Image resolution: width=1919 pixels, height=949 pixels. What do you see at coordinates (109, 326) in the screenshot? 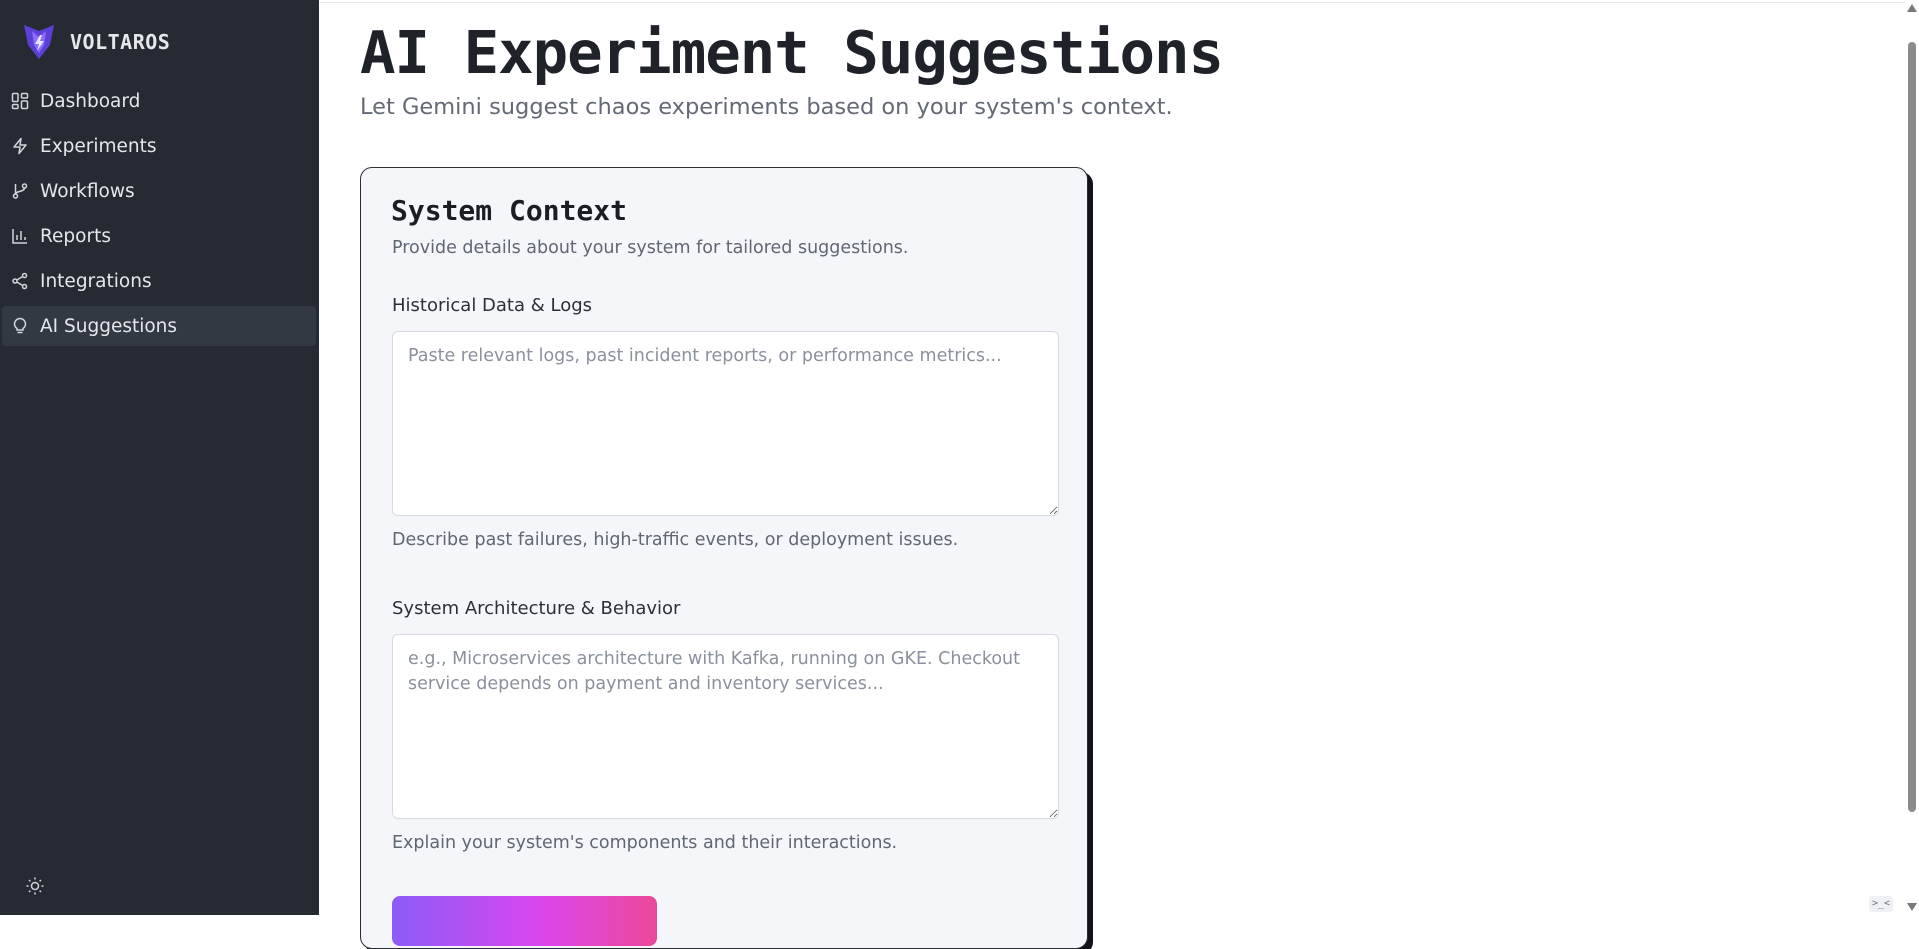
I see `sidebar-item-label: AI Suggestions` at bounding box center [109, 326].